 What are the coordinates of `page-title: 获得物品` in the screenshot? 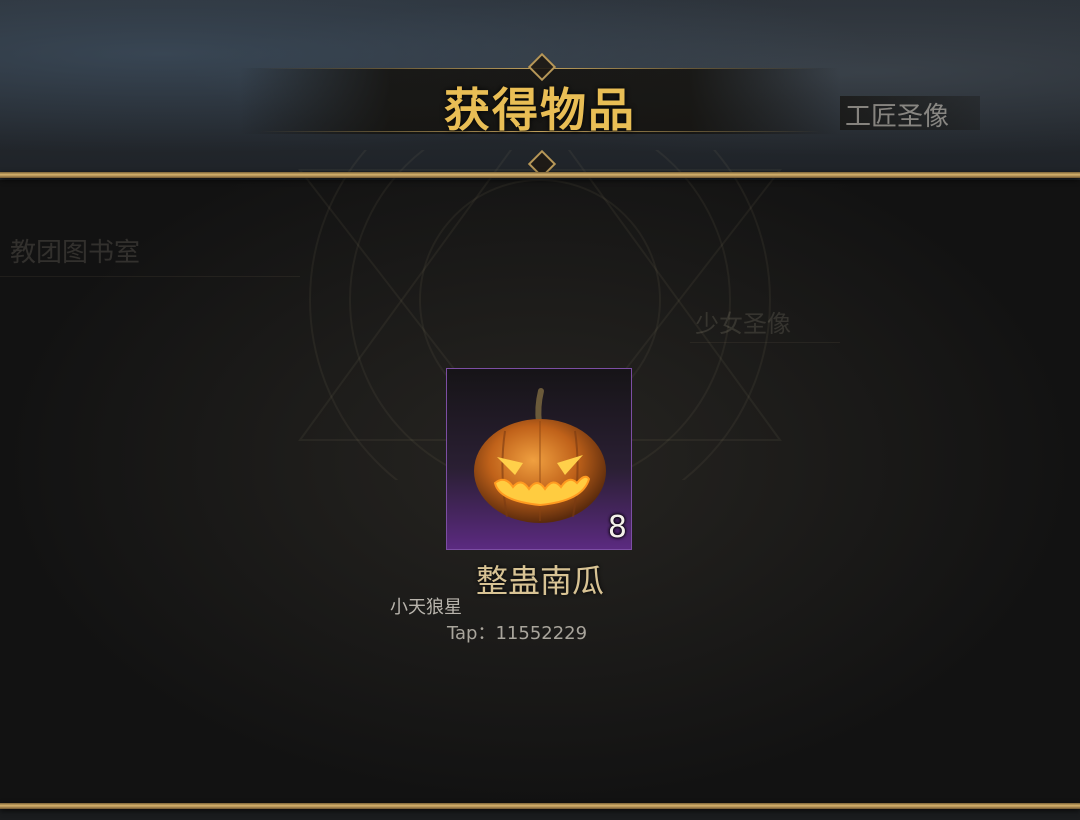 It's located at (540, 110).